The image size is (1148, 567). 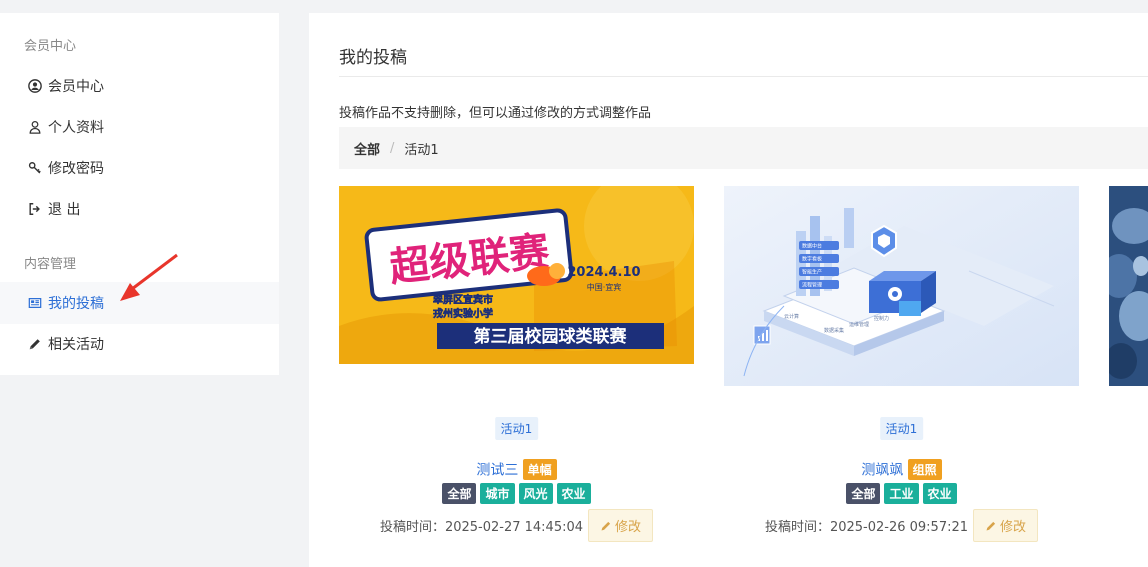 What do you see at coordinates (35, 209) in the screenshot?
I see `sign-out-icon` at bounding box center [35, 209].